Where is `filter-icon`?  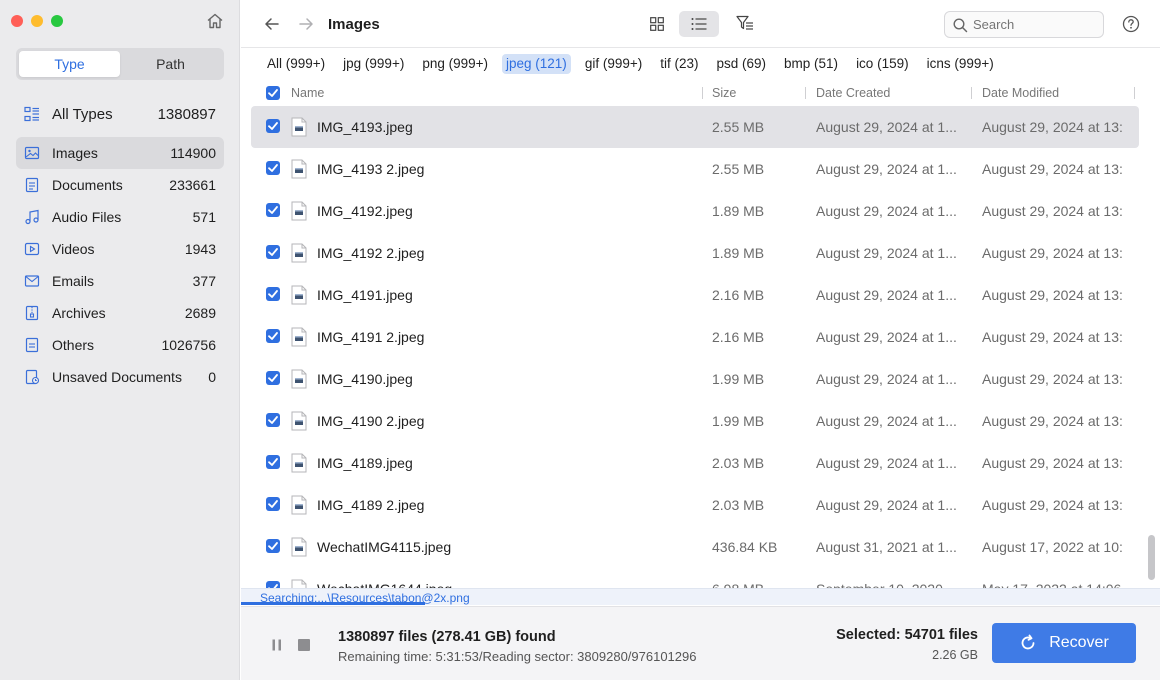
filter-icon is located at coordinates (745, 23).